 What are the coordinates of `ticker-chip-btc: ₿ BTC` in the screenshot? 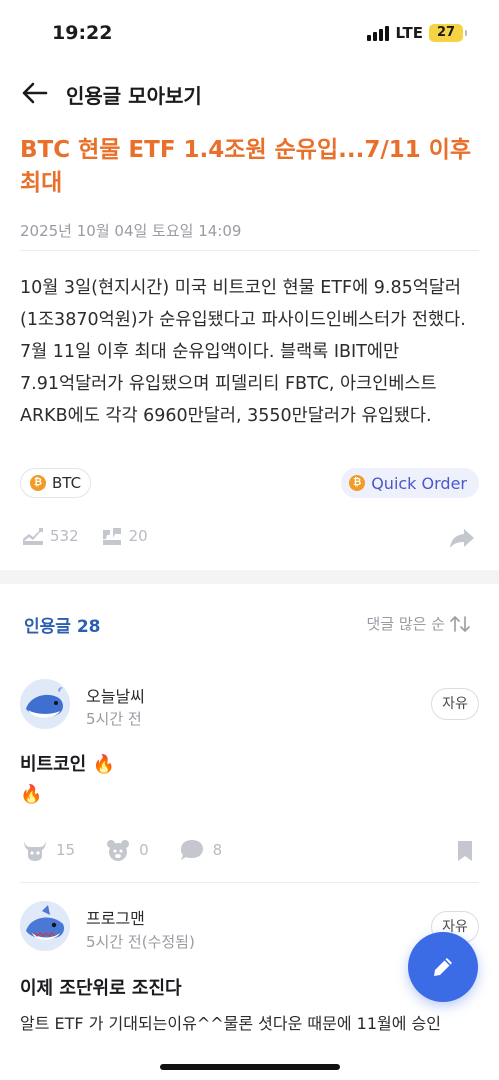 It's located at (56, 483).